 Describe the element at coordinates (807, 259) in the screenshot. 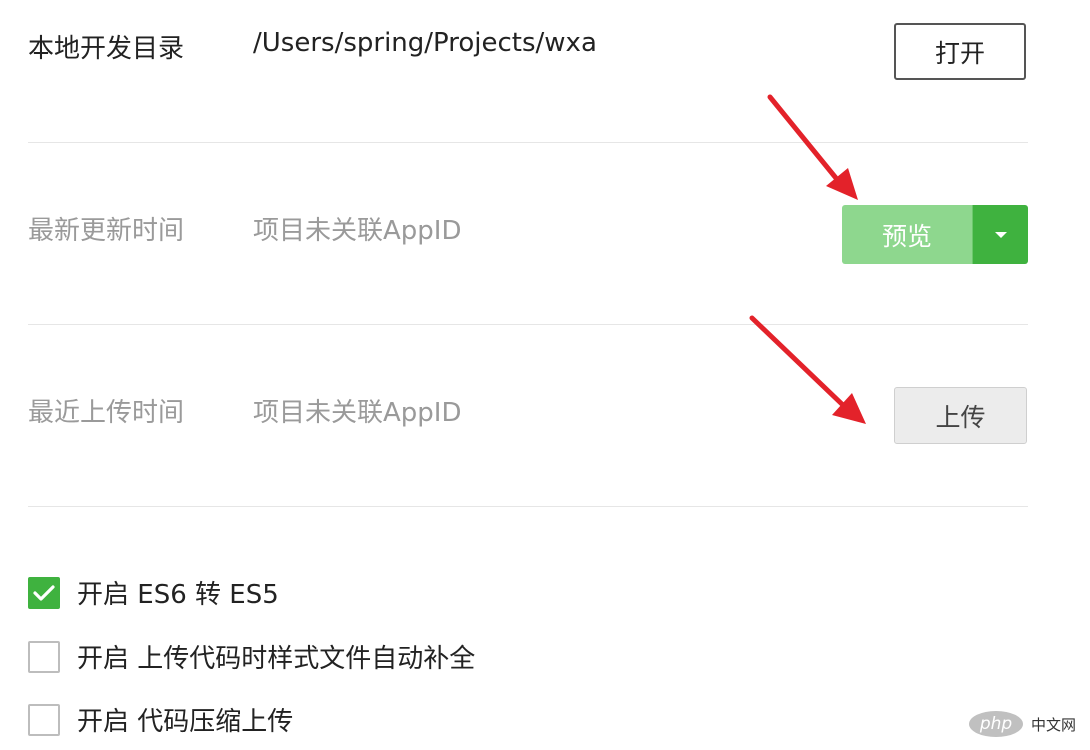

I see `annotation-arrows` at that location.